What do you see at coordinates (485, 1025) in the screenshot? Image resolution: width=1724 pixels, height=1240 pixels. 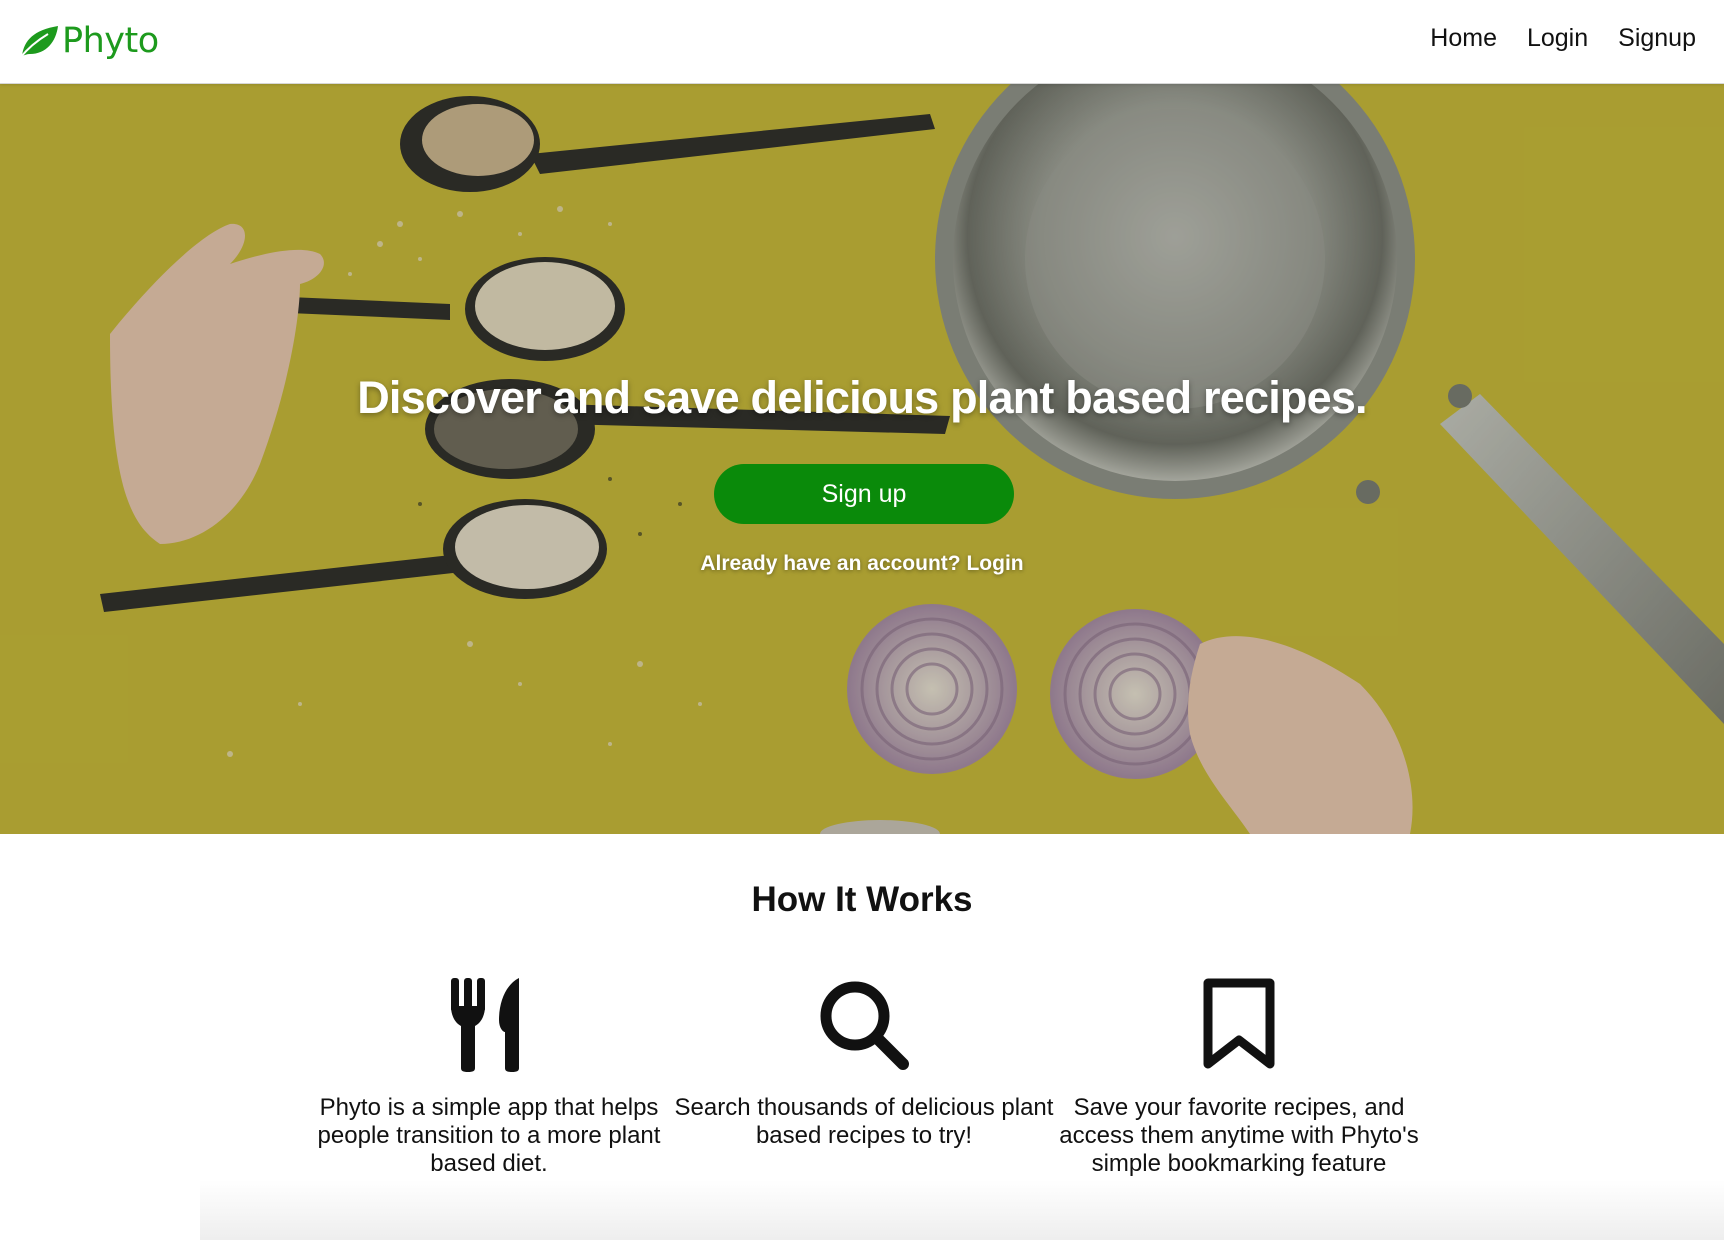 I see `fork-knife-icon` at bounding box center [485, 1025].